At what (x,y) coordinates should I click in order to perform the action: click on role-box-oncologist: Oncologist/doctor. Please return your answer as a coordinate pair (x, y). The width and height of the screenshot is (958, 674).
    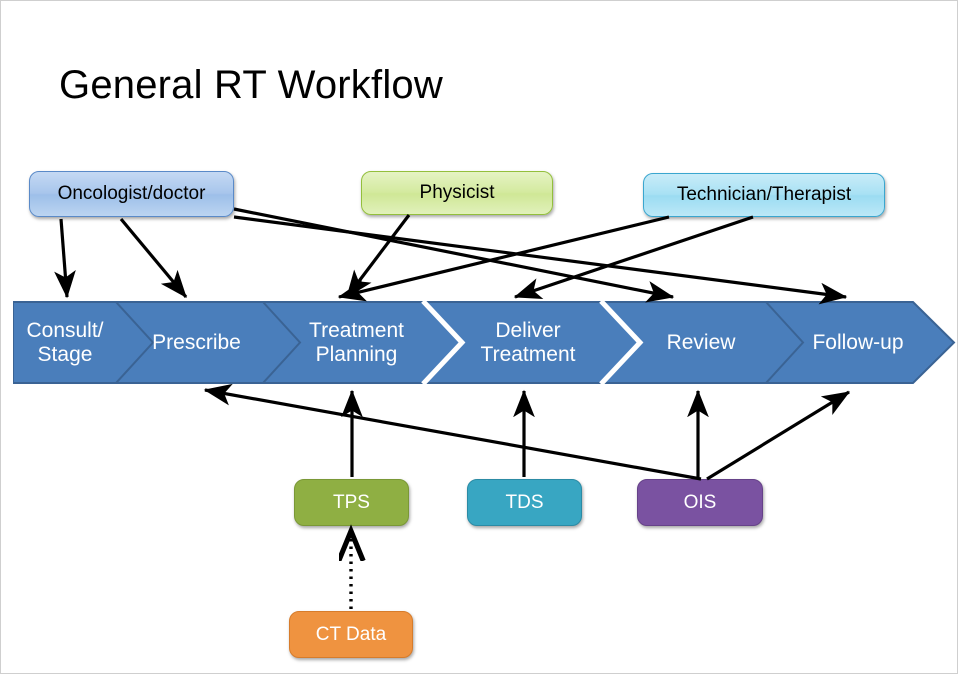
    Looking at the image, I should click on (131, 194).